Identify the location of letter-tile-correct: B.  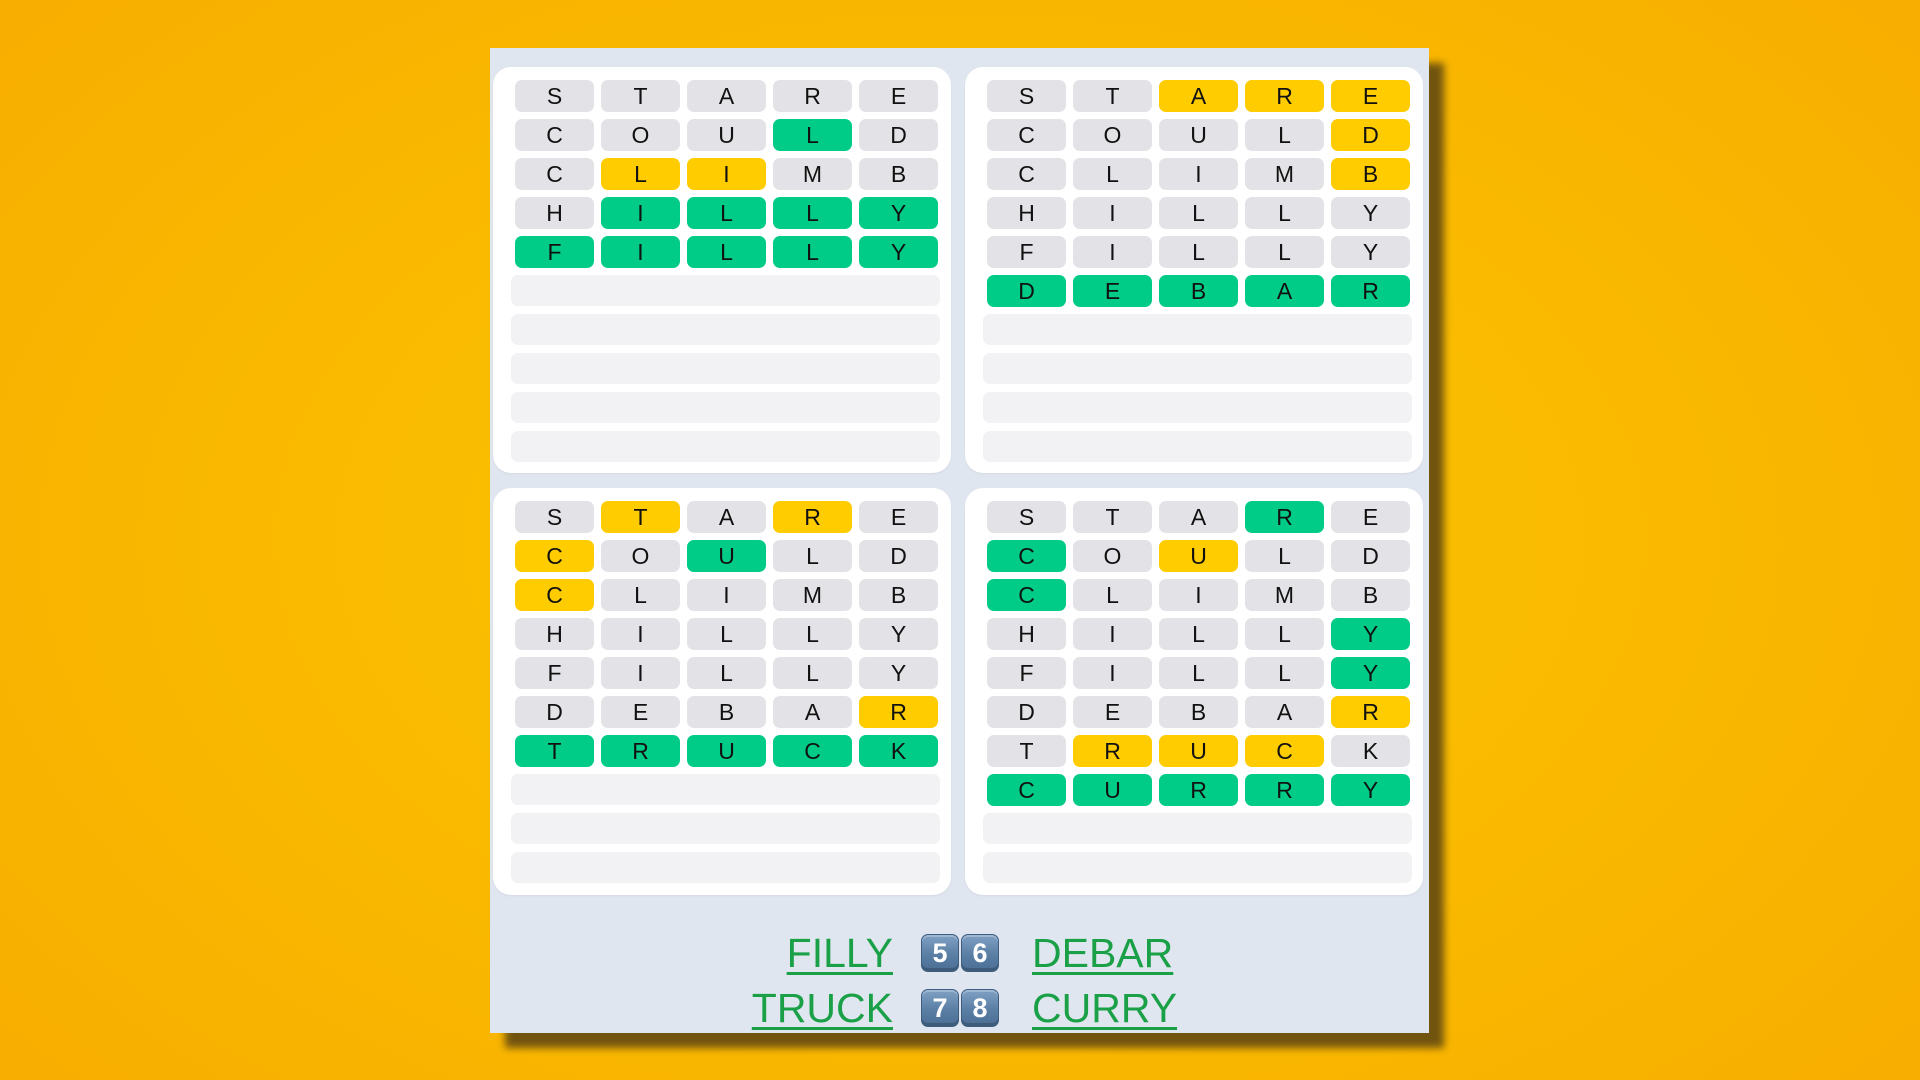
(1198, 291).